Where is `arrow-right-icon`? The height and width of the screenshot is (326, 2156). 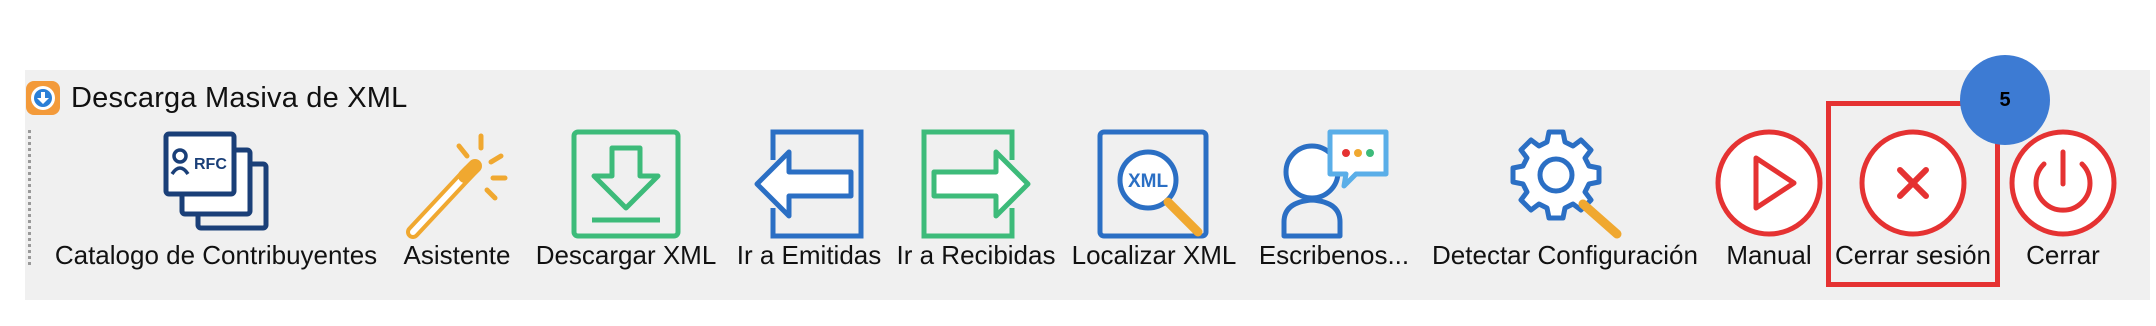 arrow-right-icon is located at coordinates (976, 184).